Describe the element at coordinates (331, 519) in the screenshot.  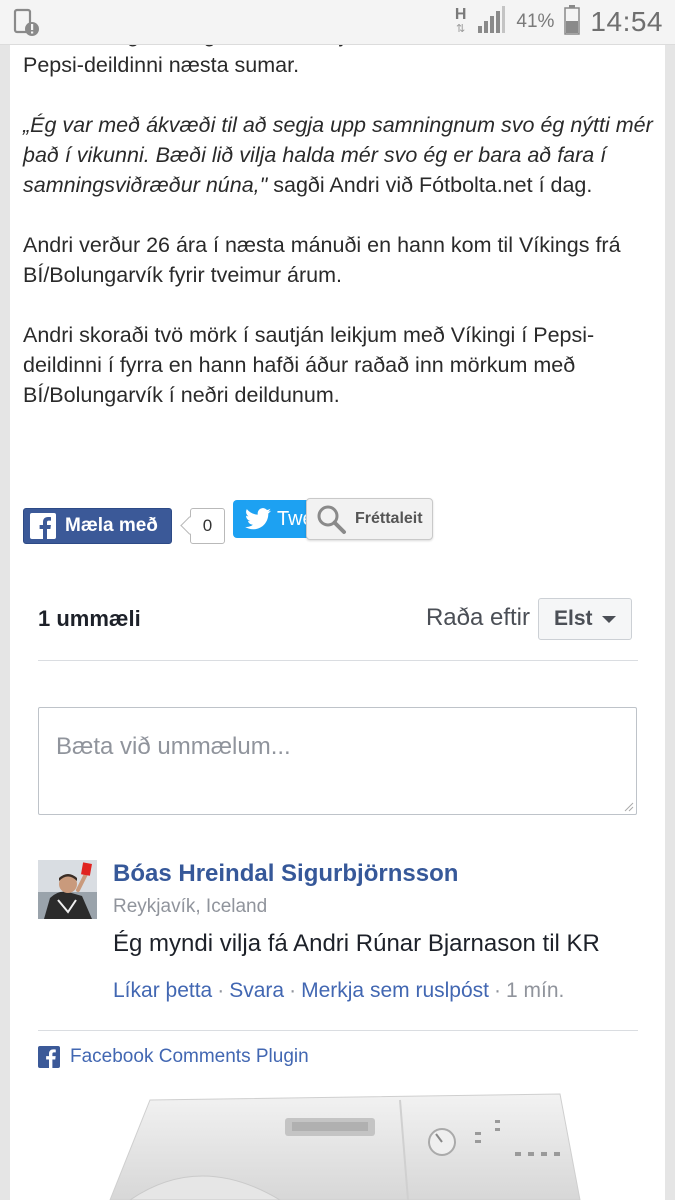
I see `magnifier-icon` at that location.